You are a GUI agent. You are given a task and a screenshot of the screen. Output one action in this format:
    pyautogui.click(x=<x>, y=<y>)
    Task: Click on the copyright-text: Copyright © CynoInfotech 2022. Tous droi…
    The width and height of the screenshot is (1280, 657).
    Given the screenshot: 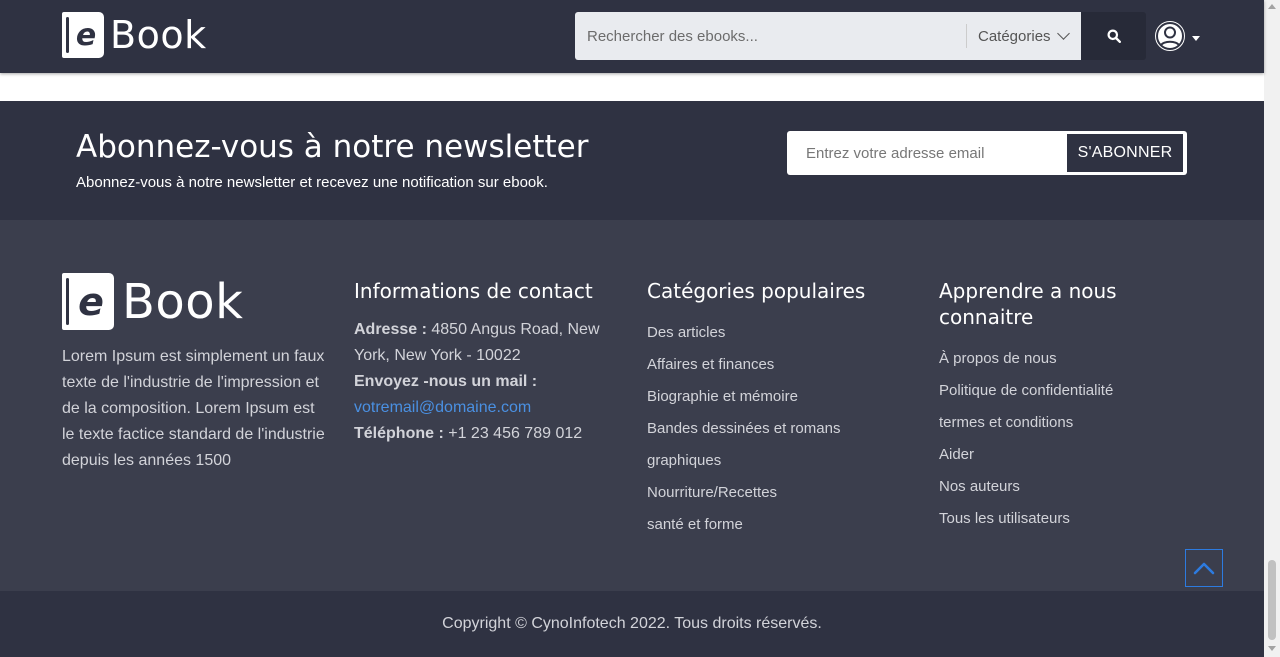 What is the action you would take?
    pyautogui.click(x=632, y=623)
    